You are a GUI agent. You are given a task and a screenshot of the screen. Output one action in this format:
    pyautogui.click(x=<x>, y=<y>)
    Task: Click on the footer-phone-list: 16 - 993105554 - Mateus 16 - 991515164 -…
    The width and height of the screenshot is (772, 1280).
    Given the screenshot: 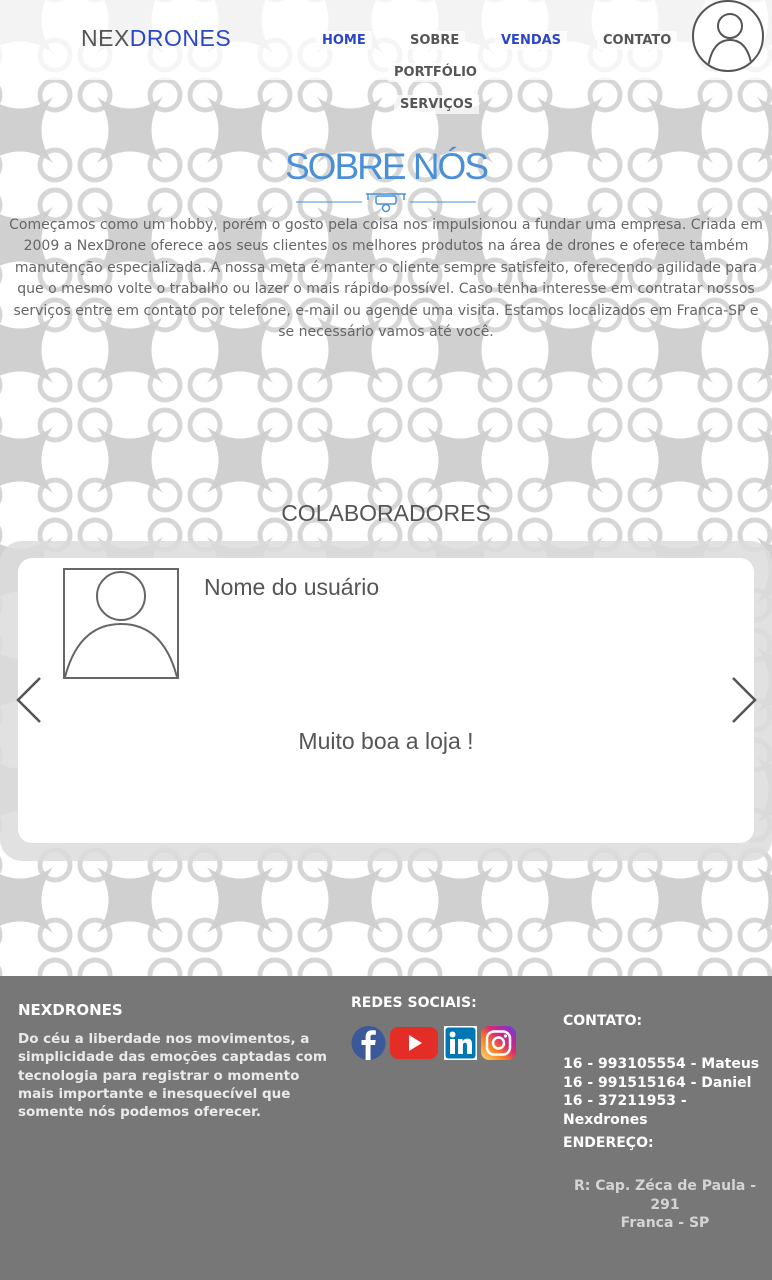 What is the action you would take?
    pyautogui.click(x=667, y=1092)
    